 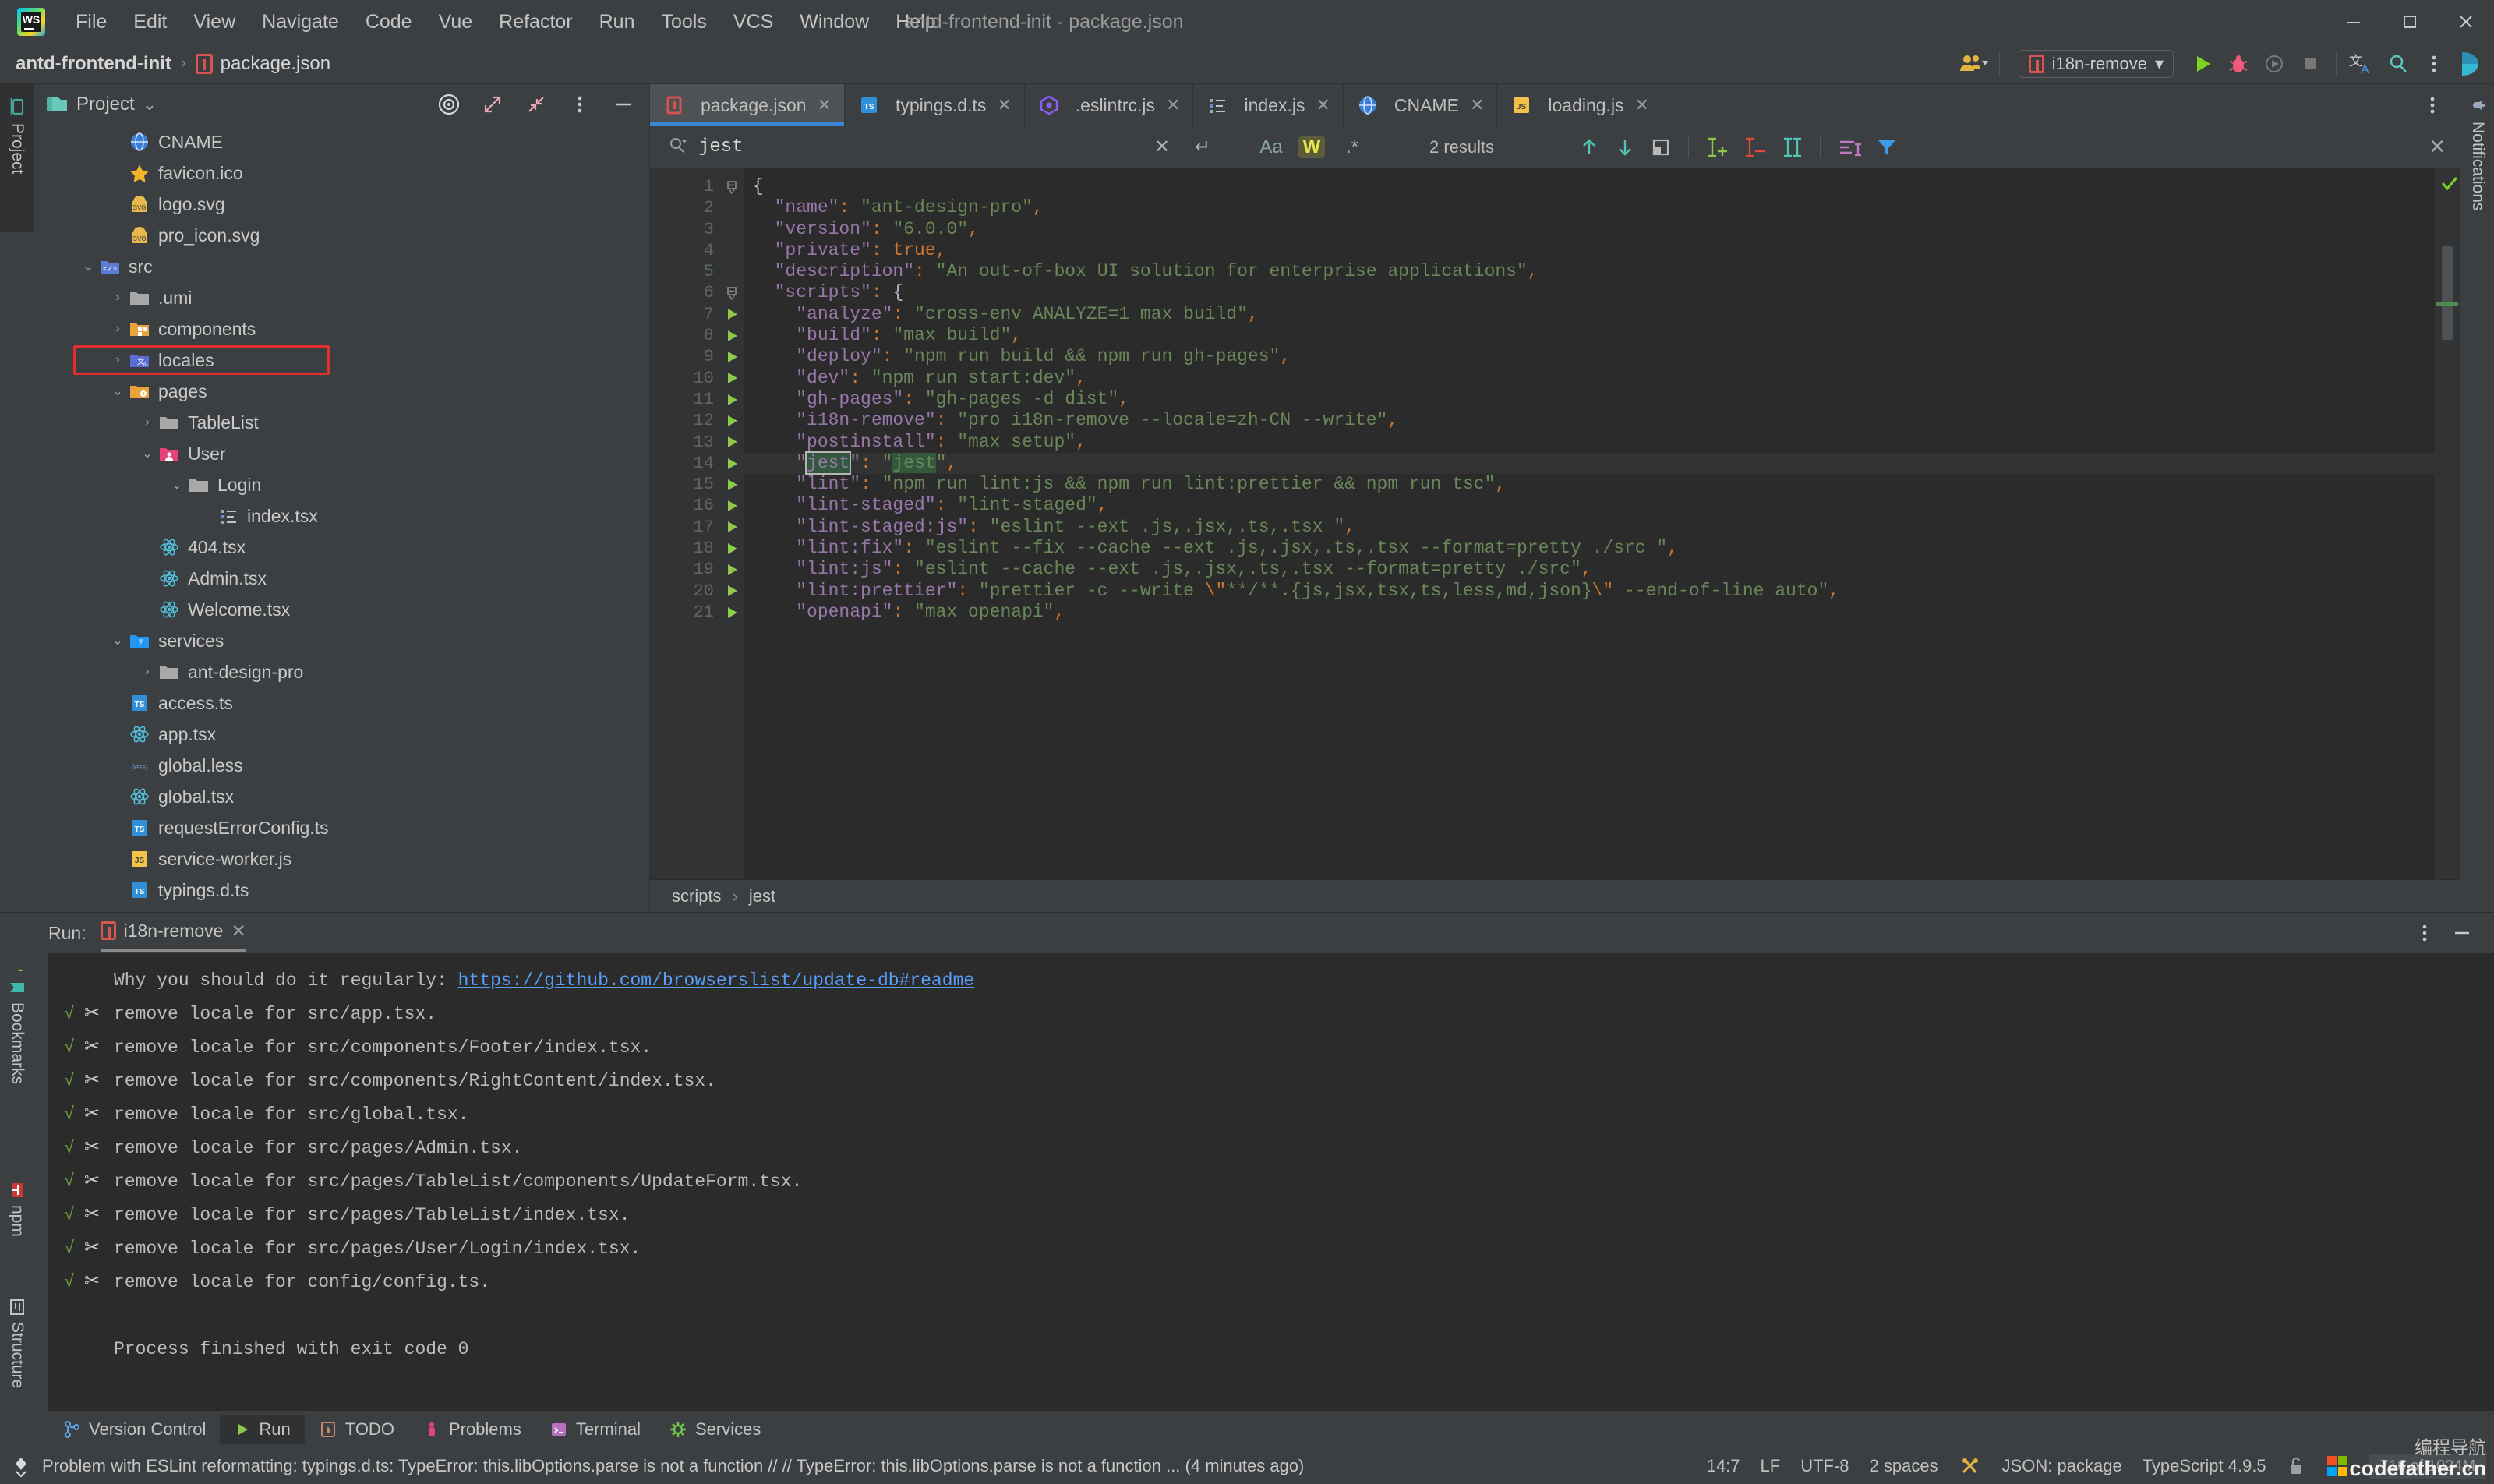 I want to click on words-toggle: W, so click(x=1311, y=147).